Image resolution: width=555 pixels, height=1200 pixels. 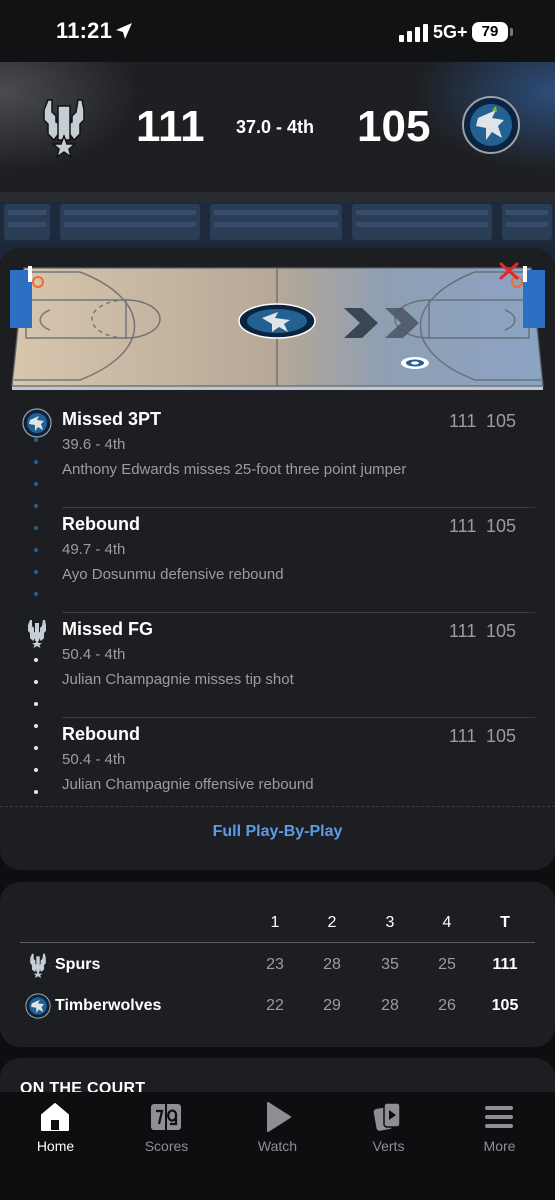 What do you see at coordinates (387, 1116) in the screenshot?
I see `verts-icon` at bounding box center [387, 1116].